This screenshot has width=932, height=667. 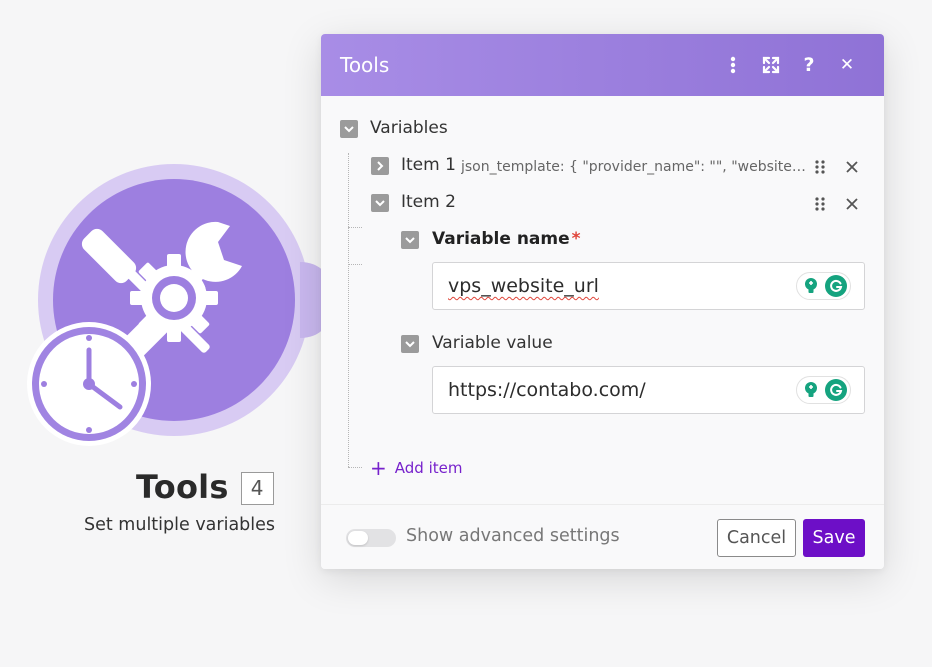 I want to click on variables-collapse-toggle, so click(x=349, y=129).